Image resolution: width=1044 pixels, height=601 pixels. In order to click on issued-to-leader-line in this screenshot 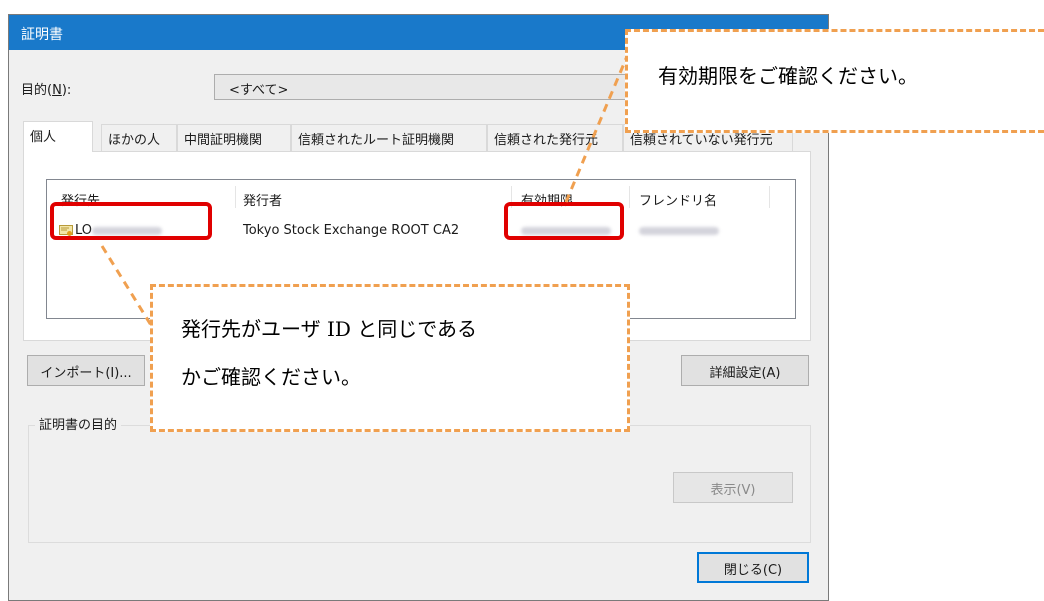, I will do `click(128, 288)`.